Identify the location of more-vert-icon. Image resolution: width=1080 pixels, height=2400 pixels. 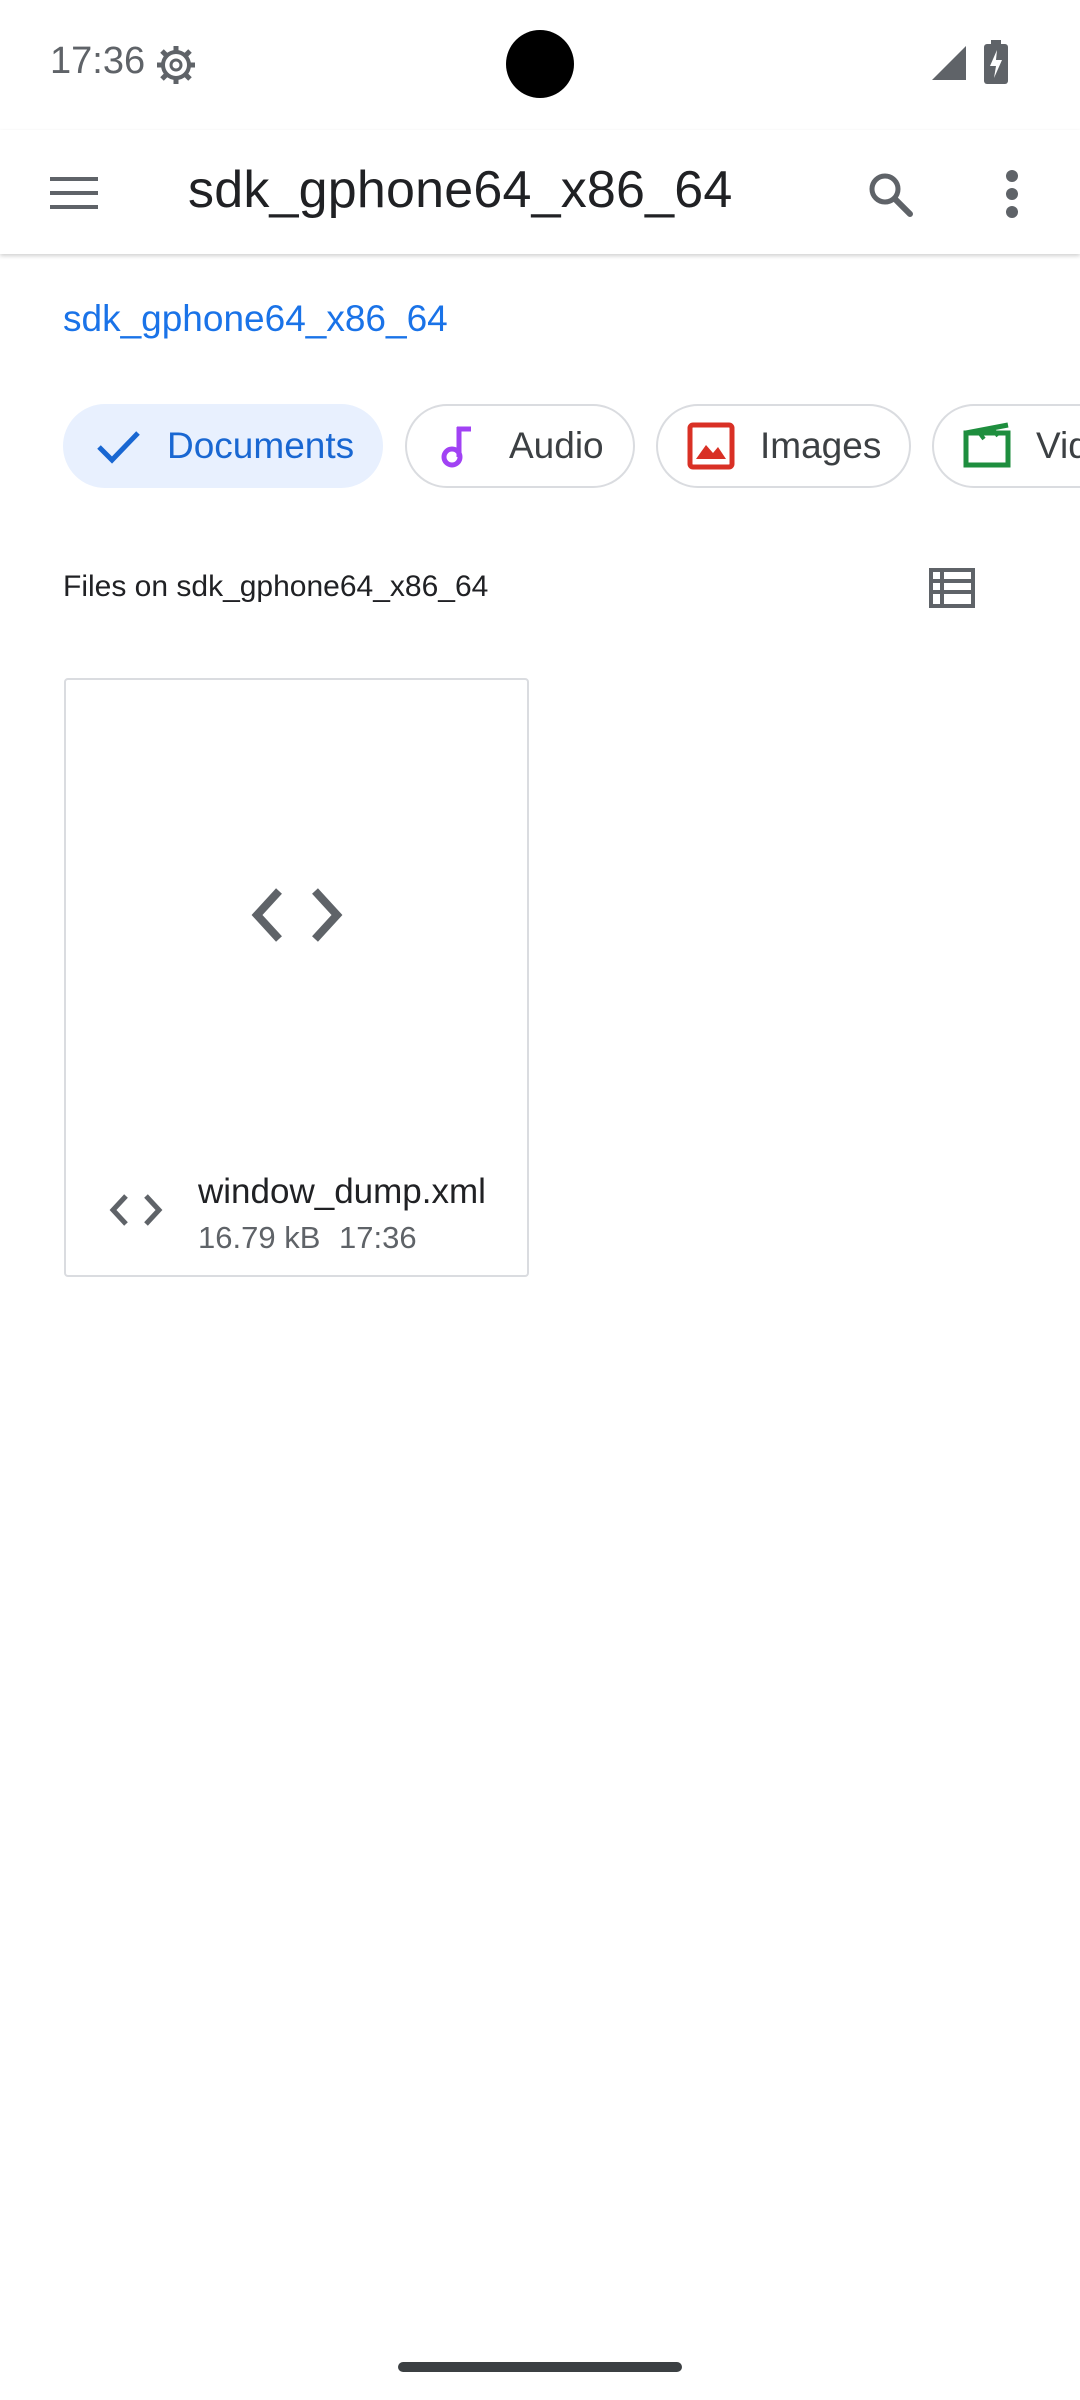
(1012, 194).